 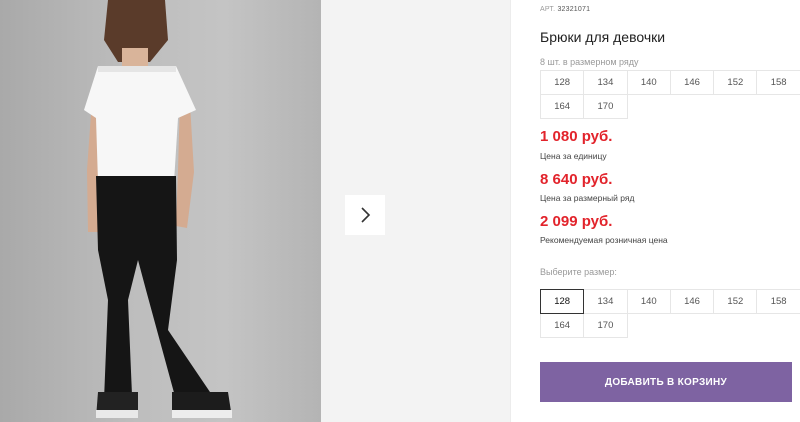 I want to click on next-image-button, so click(x=365, y=215).